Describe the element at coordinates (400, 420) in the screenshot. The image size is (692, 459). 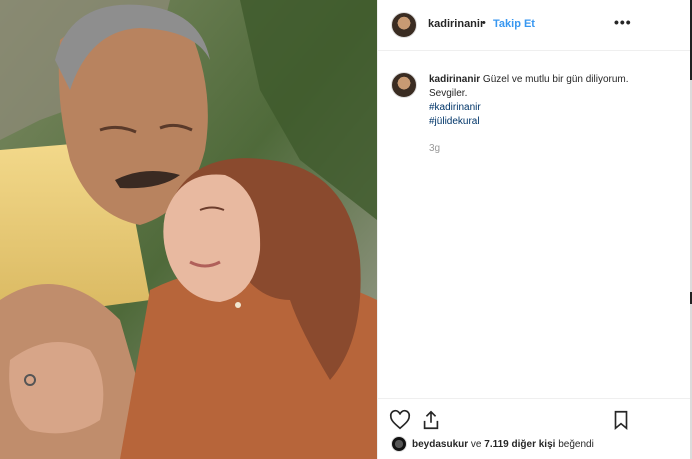
I see `heart-icon` at that location.